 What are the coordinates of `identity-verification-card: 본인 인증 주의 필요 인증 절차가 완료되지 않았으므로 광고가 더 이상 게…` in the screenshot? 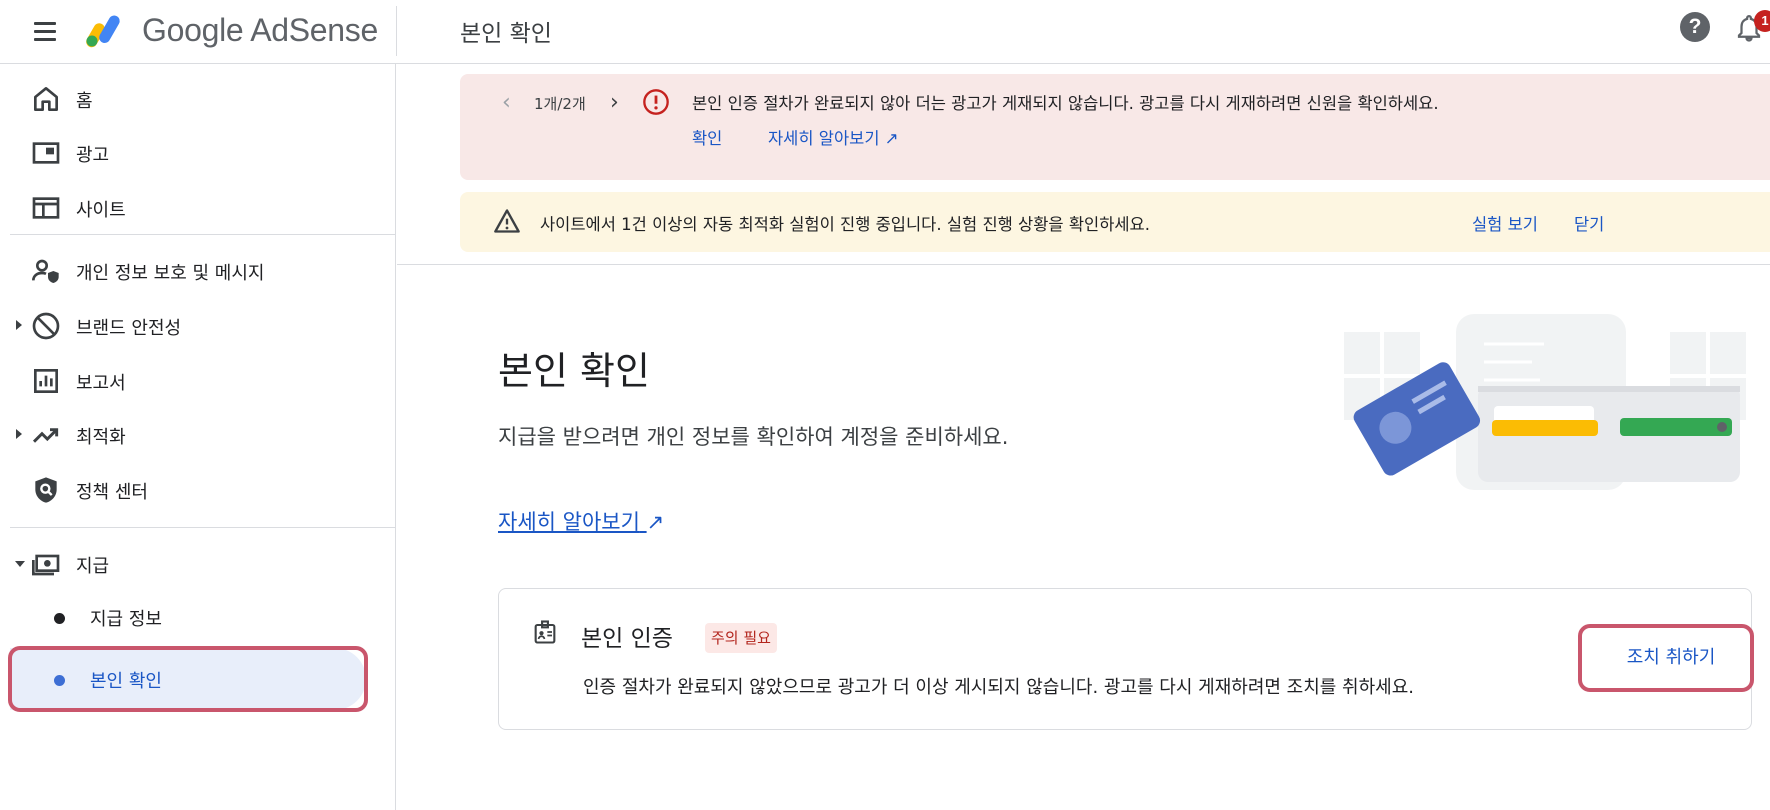 It's located at (1125, 659).